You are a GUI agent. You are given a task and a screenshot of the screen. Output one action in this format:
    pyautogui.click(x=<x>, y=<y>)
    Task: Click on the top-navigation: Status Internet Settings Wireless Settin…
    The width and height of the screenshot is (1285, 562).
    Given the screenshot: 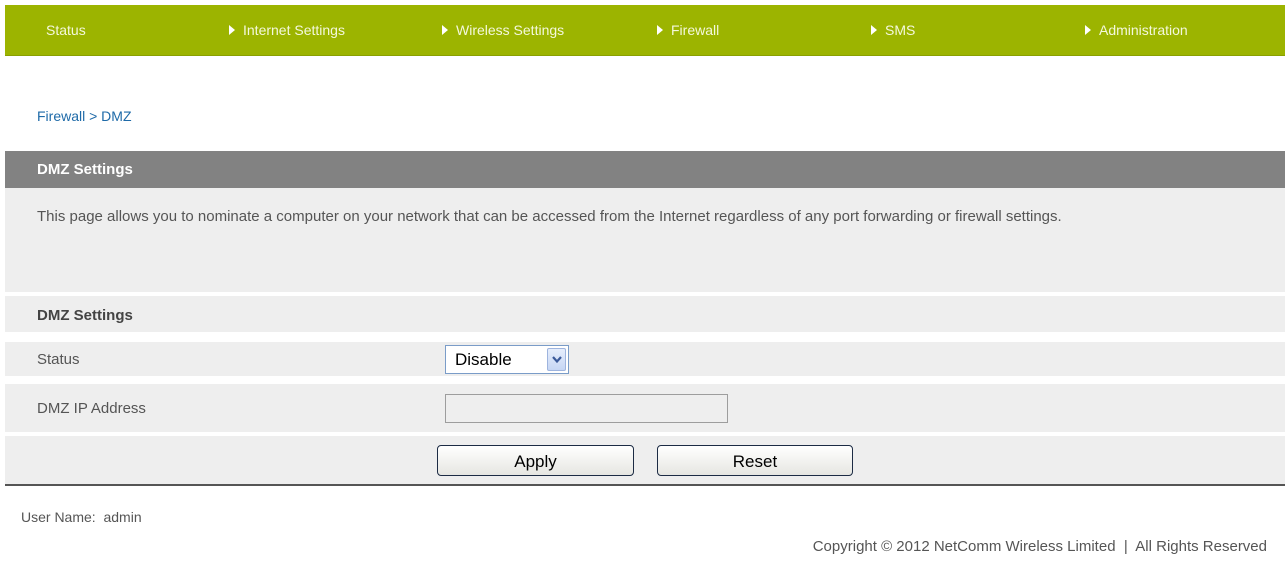 What is the action you would take?
    pyautogui.click(x=645, y=30)
    